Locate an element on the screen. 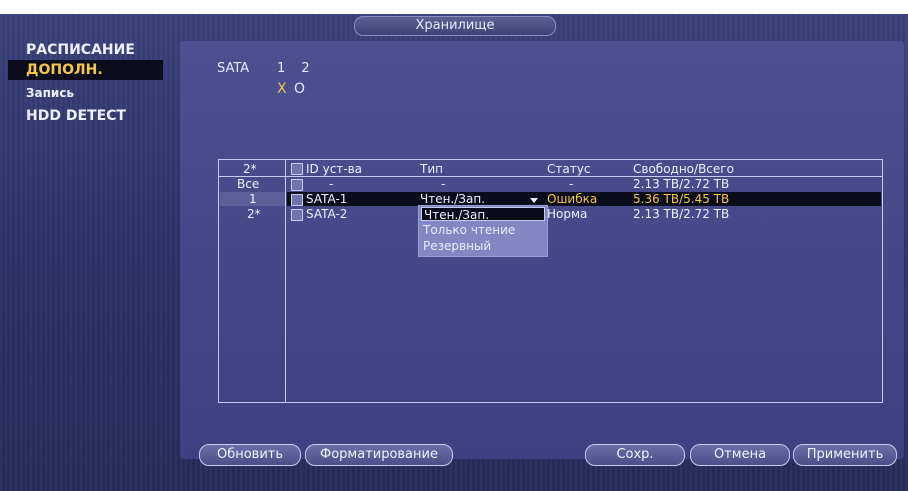 Image resolution: width=908 pixels, height=491 pixels. header-status: Статус is located at coordinates (569, 169).